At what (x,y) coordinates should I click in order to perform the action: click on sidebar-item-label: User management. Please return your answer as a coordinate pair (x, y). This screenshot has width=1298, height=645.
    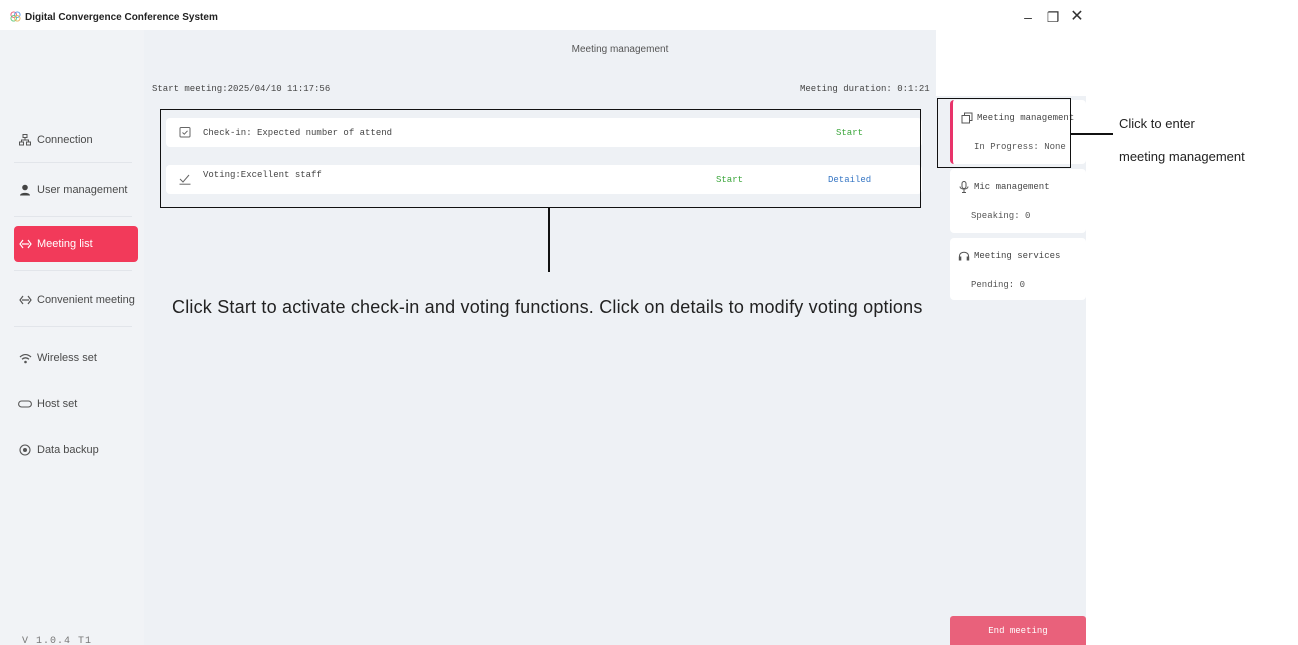
    Looking at the image, I should click on (82, 190).